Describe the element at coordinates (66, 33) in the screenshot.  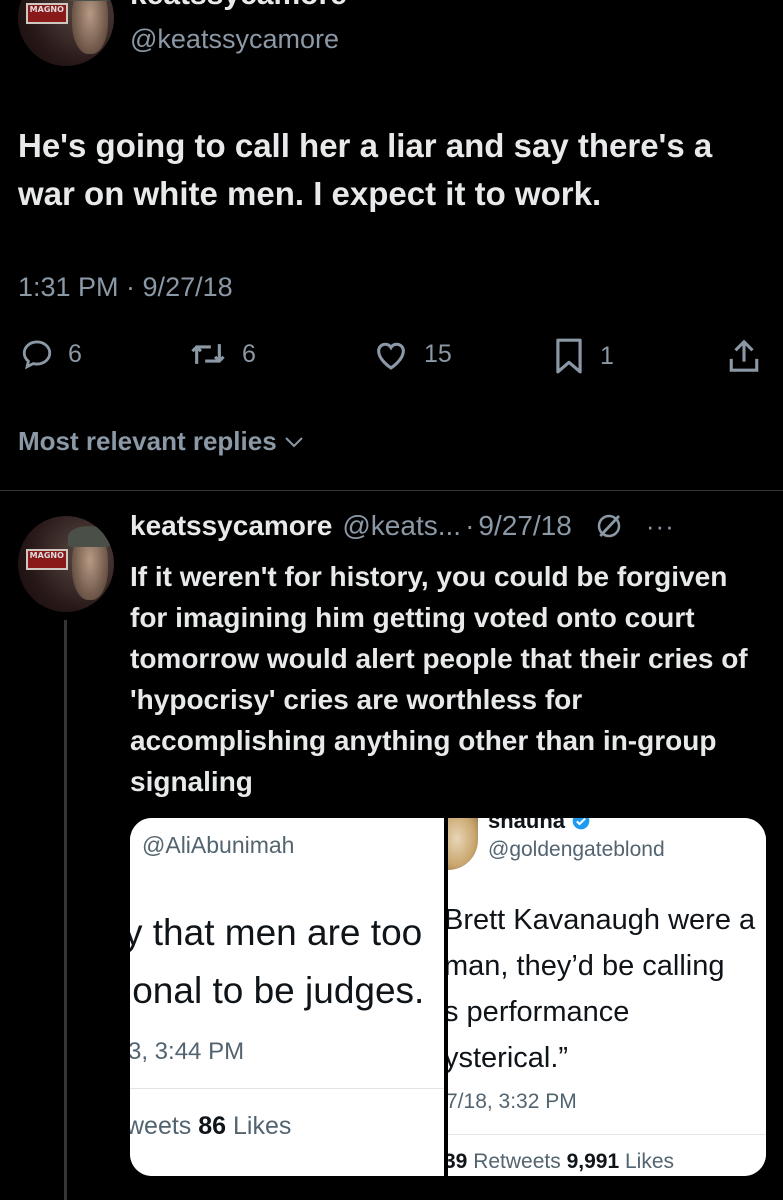
I see `main-author-avatar: MAGNO` at that location.